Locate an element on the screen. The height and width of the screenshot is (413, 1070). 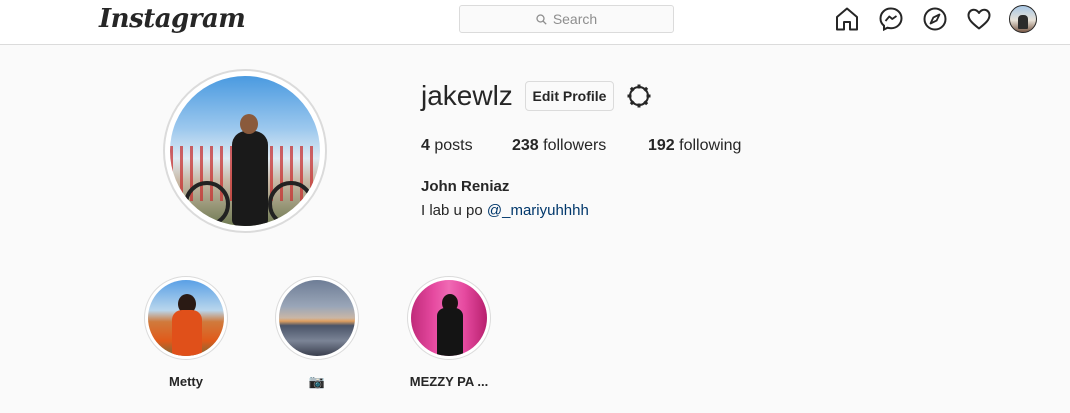
story-highlight: 📷 is located at coordinates (317, 333).